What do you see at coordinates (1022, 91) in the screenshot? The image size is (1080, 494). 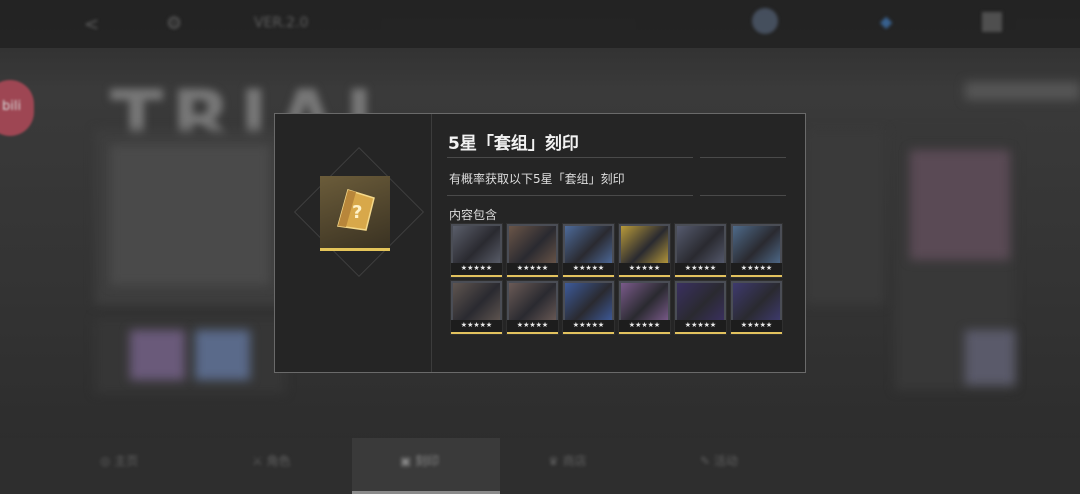 I see `bg-top-strip` at bounding box center [1022, 91].